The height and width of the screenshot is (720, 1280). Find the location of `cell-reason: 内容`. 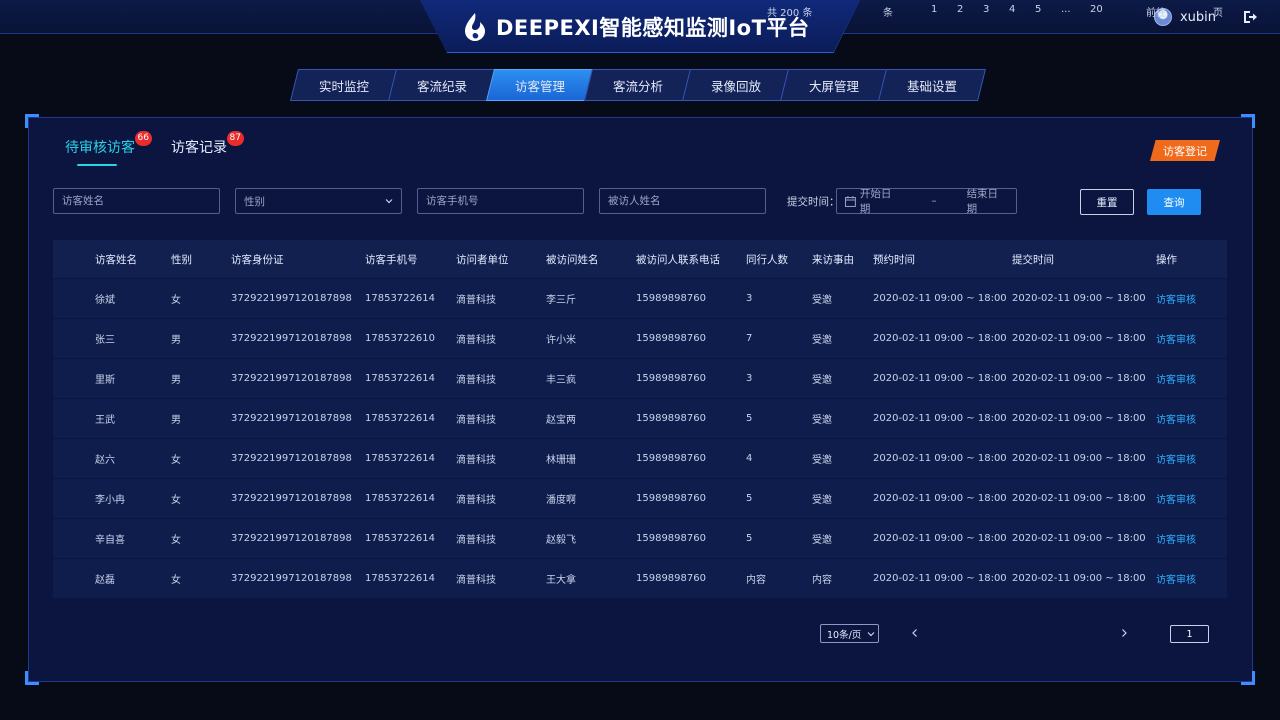

cell-reason: 内容 is located at coordinates (822, 580).